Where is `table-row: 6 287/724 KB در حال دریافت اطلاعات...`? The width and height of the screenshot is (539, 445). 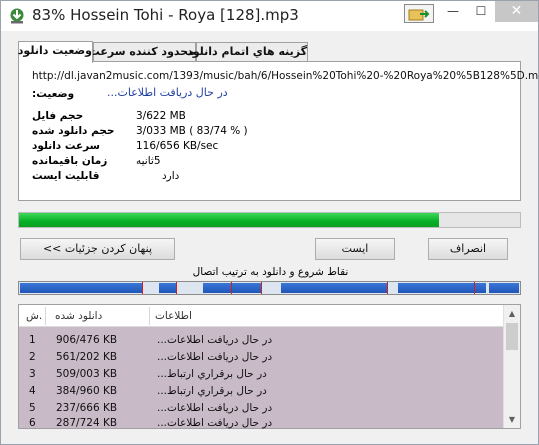
table-row: 6 287/724 KB در حال دریافت اطلاعات... is located at coordinates (260, 423).